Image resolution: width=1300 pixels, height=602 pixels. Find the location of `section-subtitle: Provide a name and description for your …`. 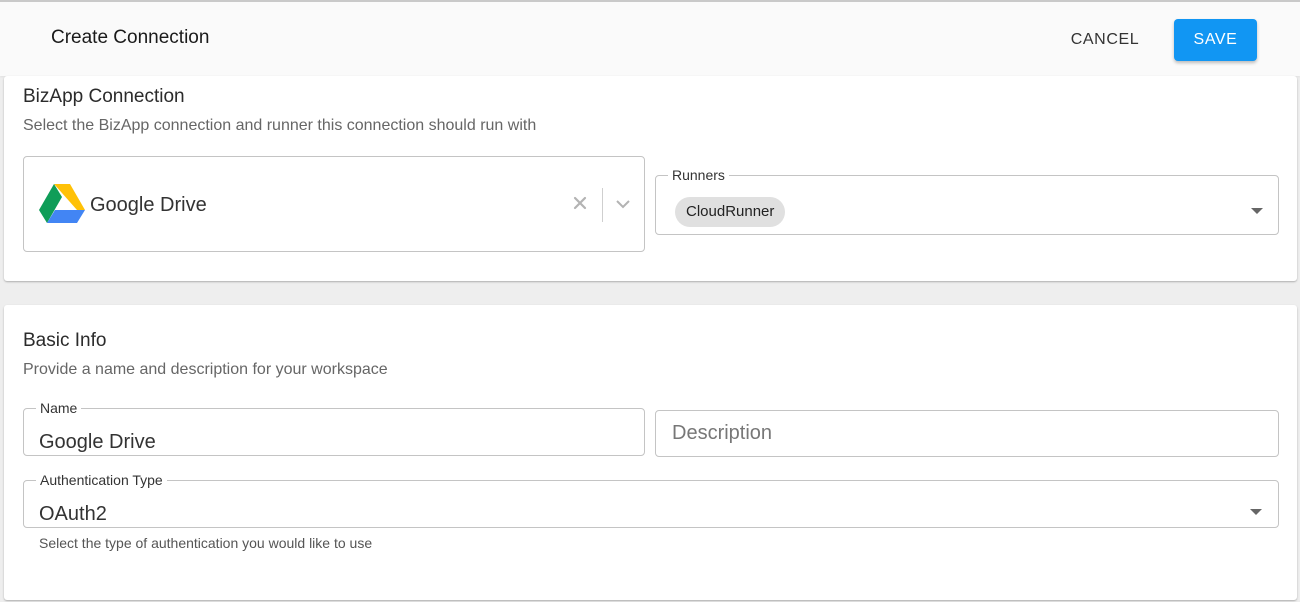

section-subtitle: Provide a name and description for your … is located at coordinates (205, 369).